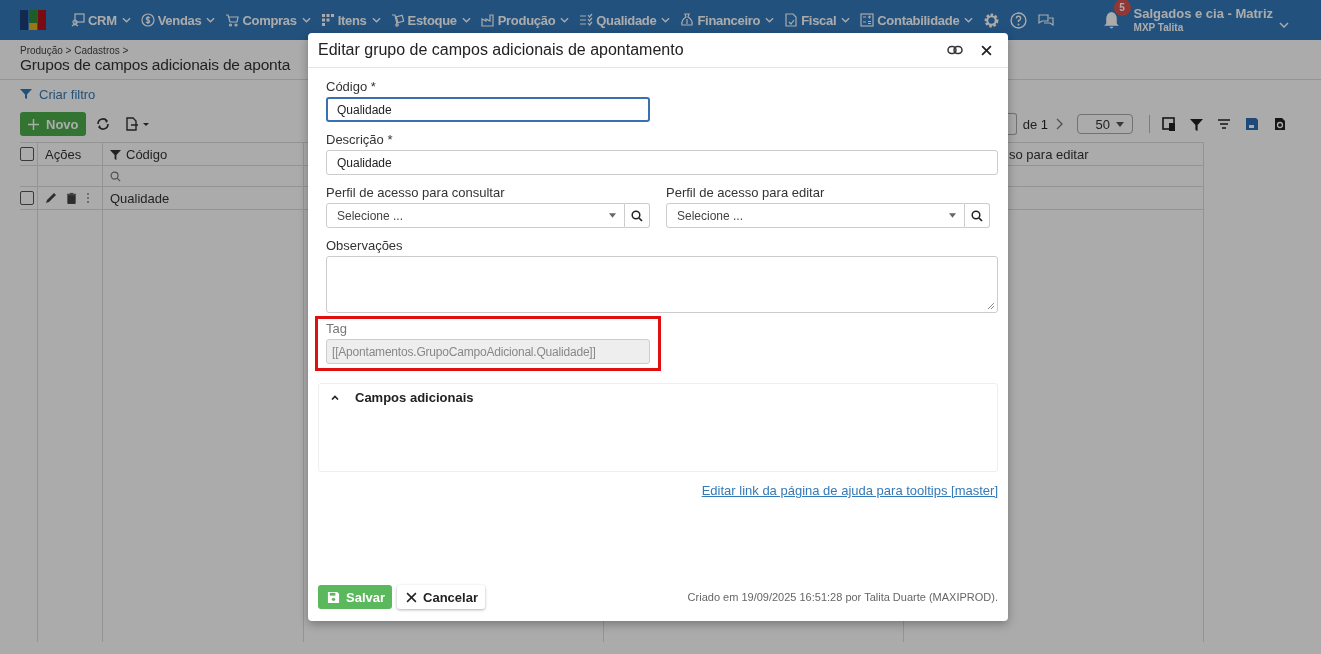  What do you see at coordinates (867, 20) in the screenshot?
I see `calculator-icon` at bounding box center [867, 20].